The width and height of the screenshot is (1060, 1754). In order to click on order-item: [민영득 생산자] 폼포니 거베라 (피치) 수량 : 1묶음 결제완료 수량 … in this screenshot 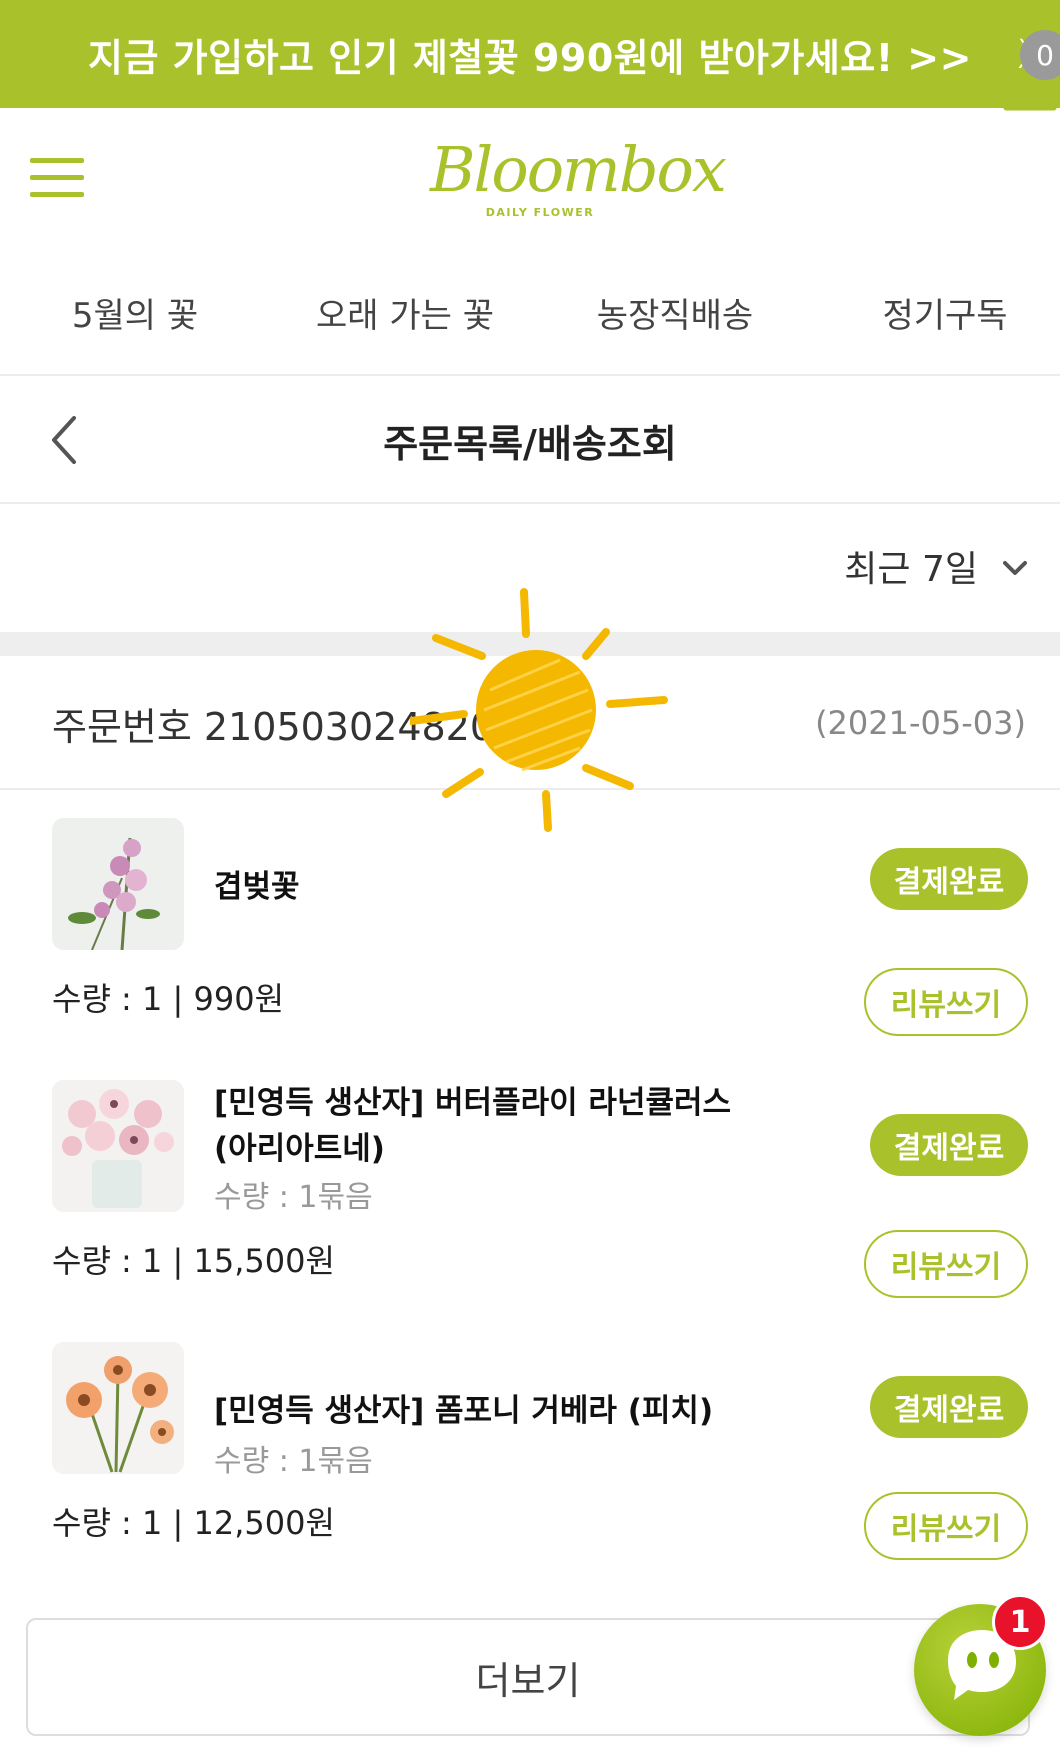, I will do `click(530, 1445)`.